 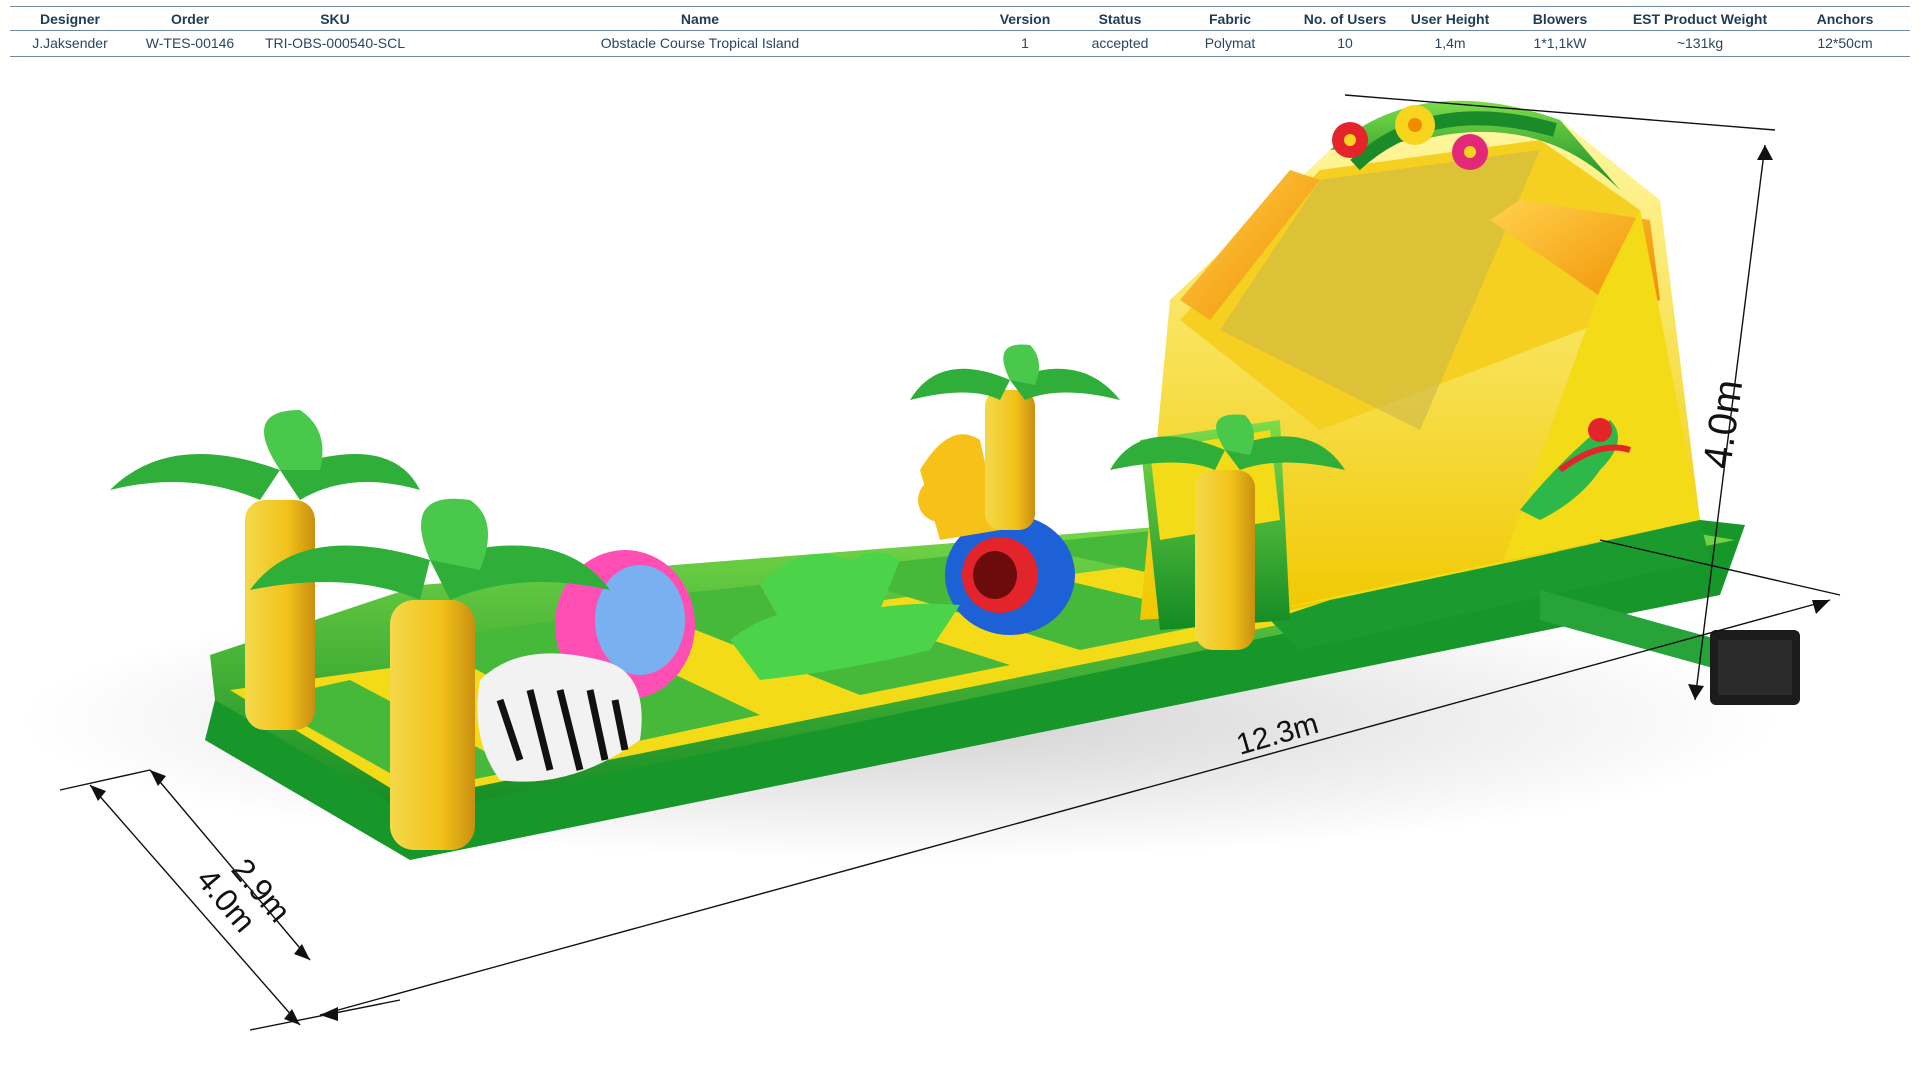 I want to click on dimension-height-label: 4.0m, so click(x=1723, y=424).